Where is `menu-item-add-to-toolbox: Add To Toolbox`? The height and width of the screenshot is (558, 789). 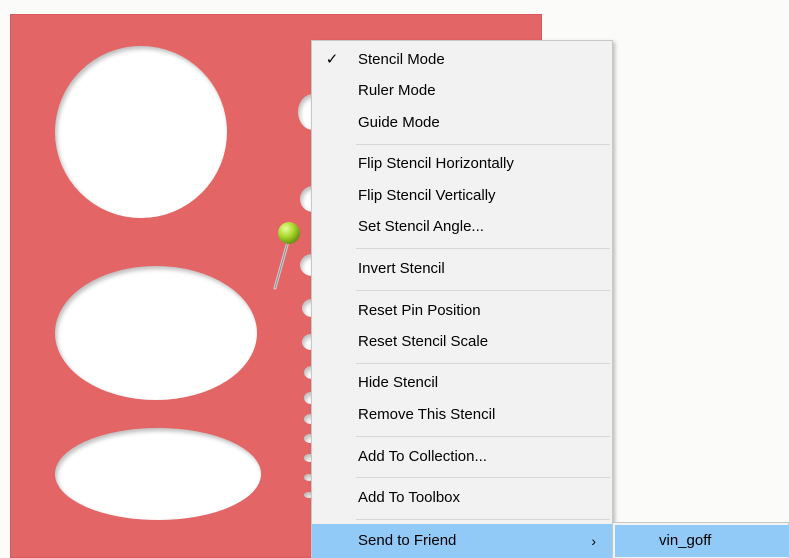 menu-item-add-to-toolbox: Add To Toolbox is located at coordinates (462, 498).